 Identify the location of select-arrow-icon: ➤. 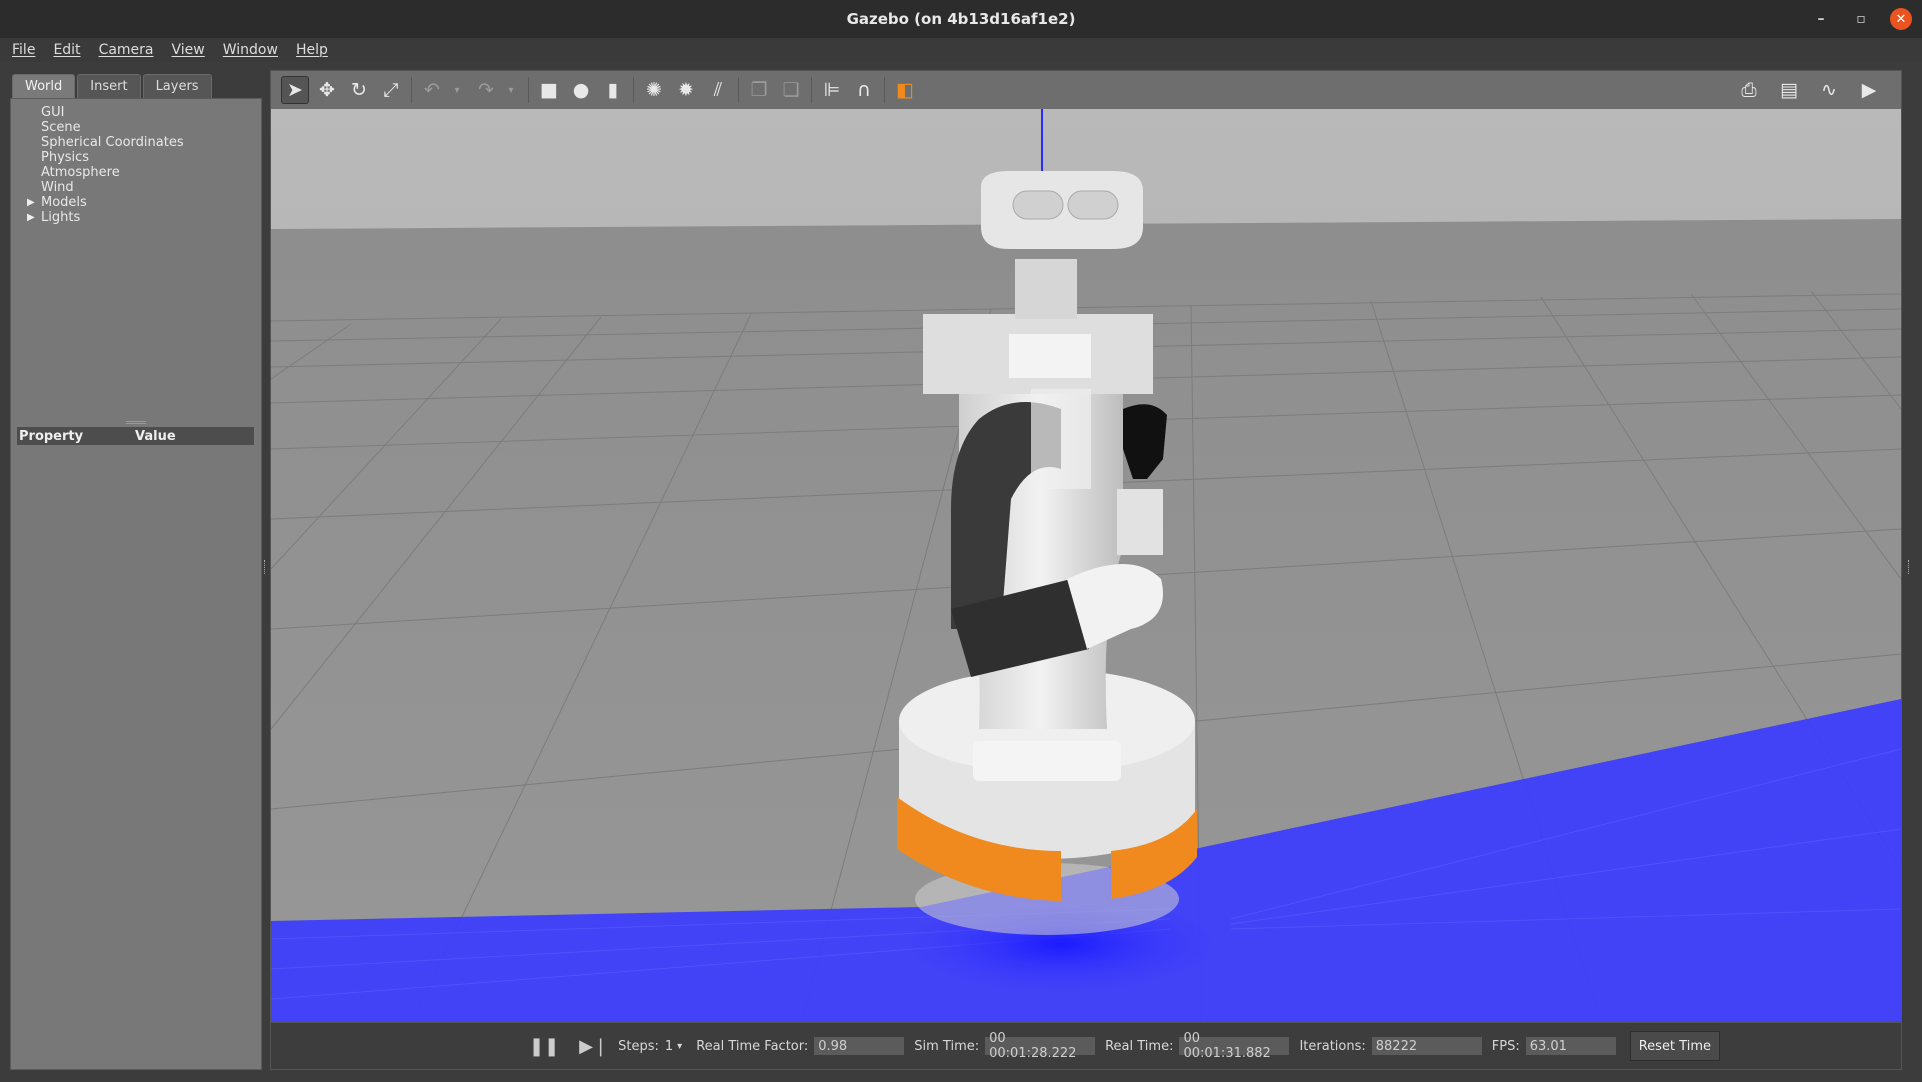
(295, 90).